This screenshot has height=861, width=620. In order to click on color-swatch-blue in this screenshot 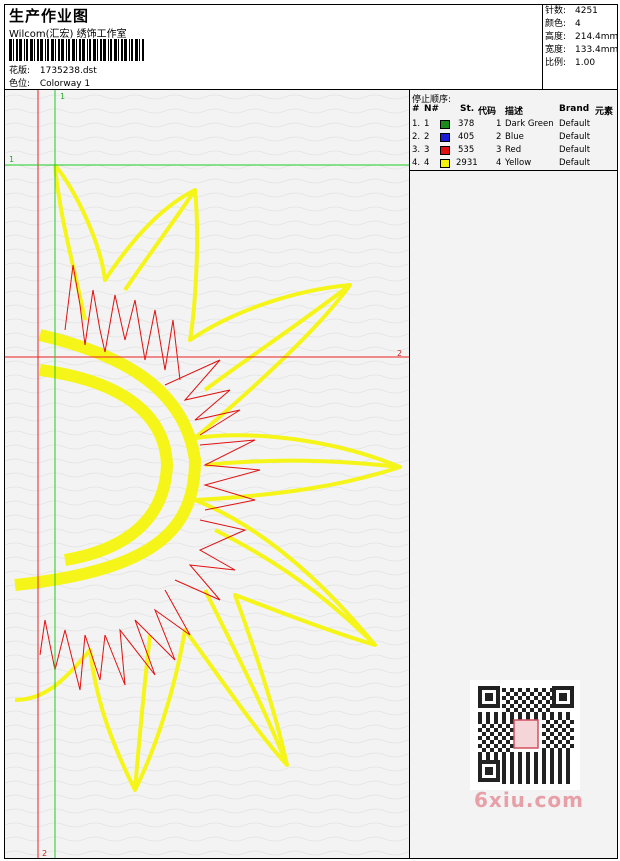, I will do `click(445, 137)`.